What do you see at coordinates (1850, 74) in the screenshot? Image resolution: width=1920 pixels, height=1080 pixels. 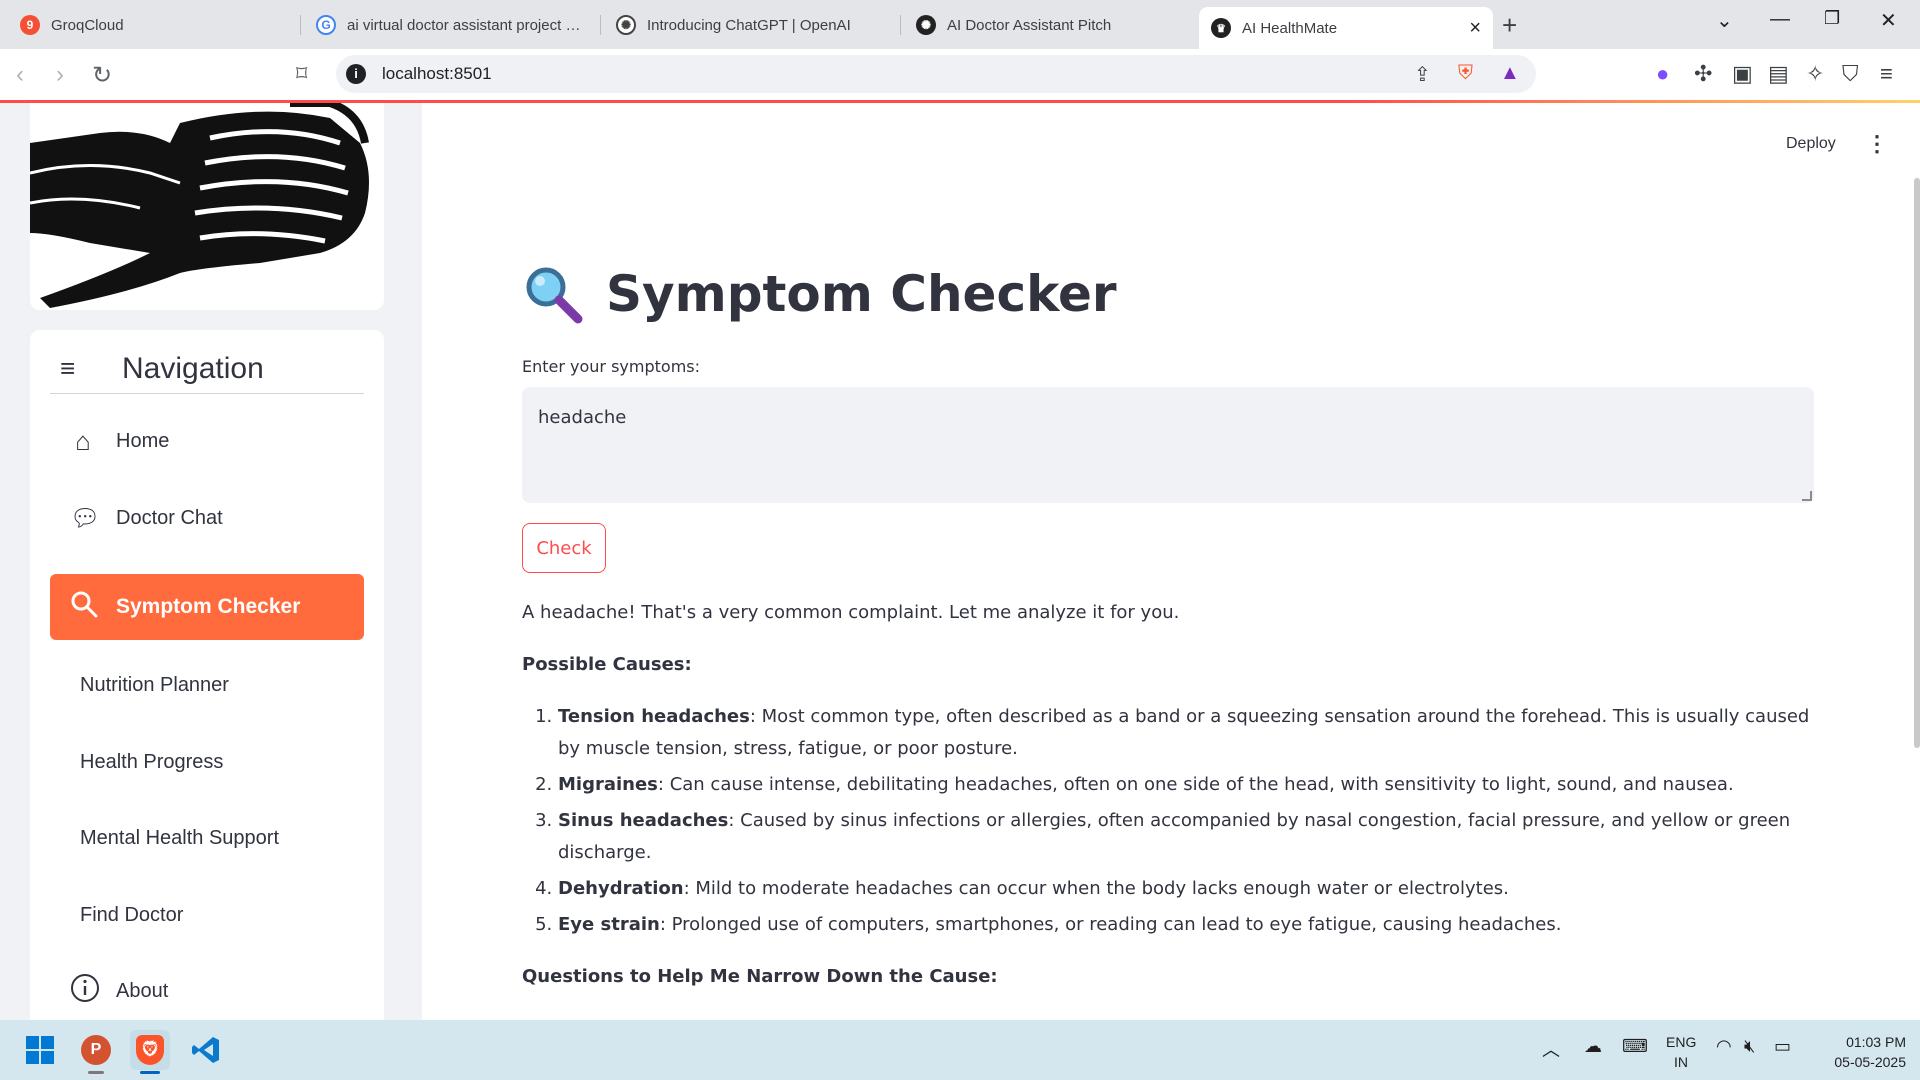 I see `vpn-icon: ⛉` at bounding box center [1850, 74].